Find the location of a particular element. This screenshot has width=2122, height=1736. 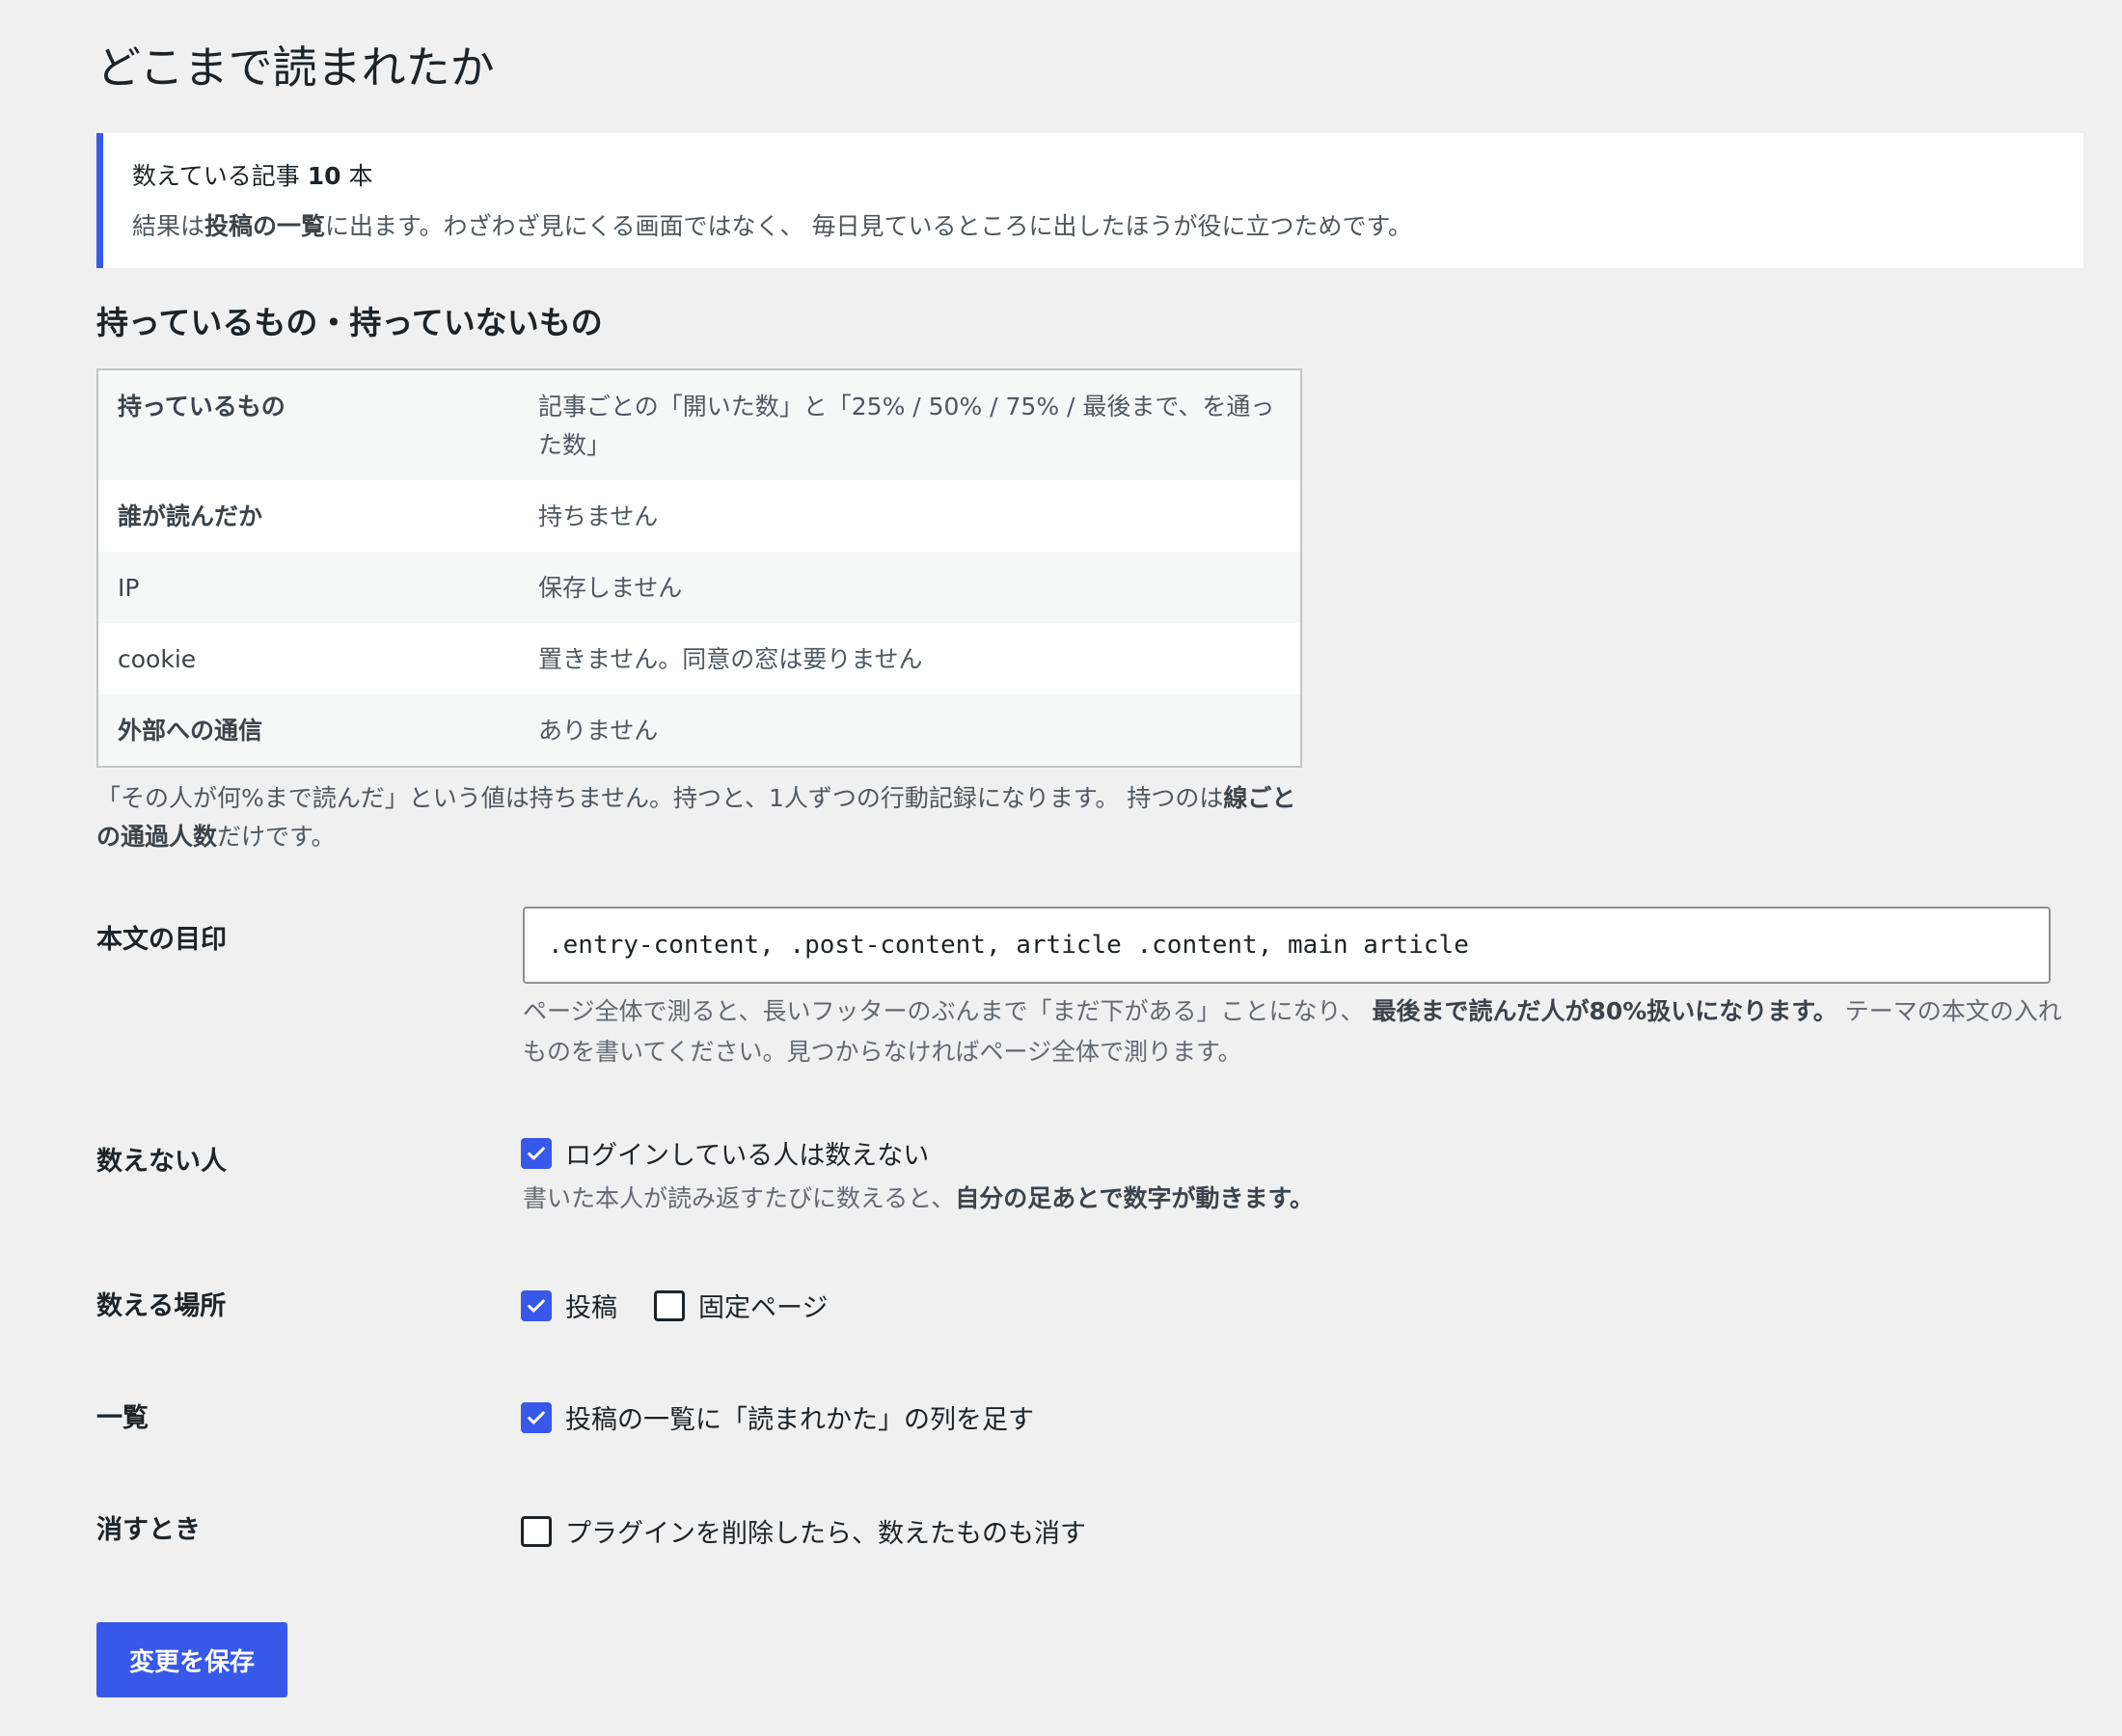

table-value: 置きません。同意の窓は要りません is located at coordinates (731, 659).